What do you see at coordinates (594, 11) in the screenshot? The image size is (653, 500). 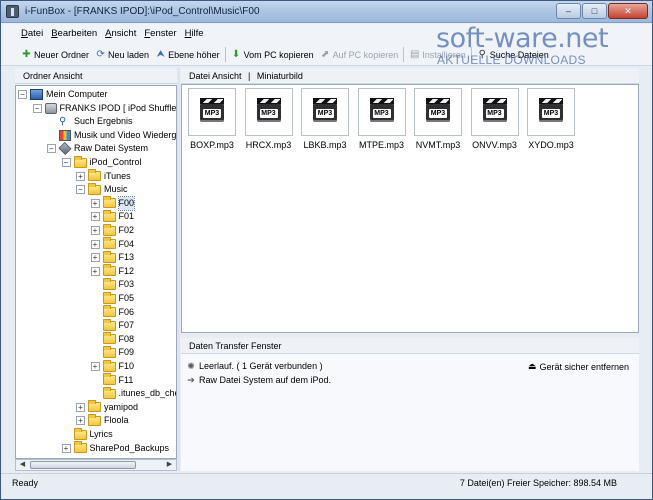 I see `maximize-button: □` at bounding box center [594, 11].